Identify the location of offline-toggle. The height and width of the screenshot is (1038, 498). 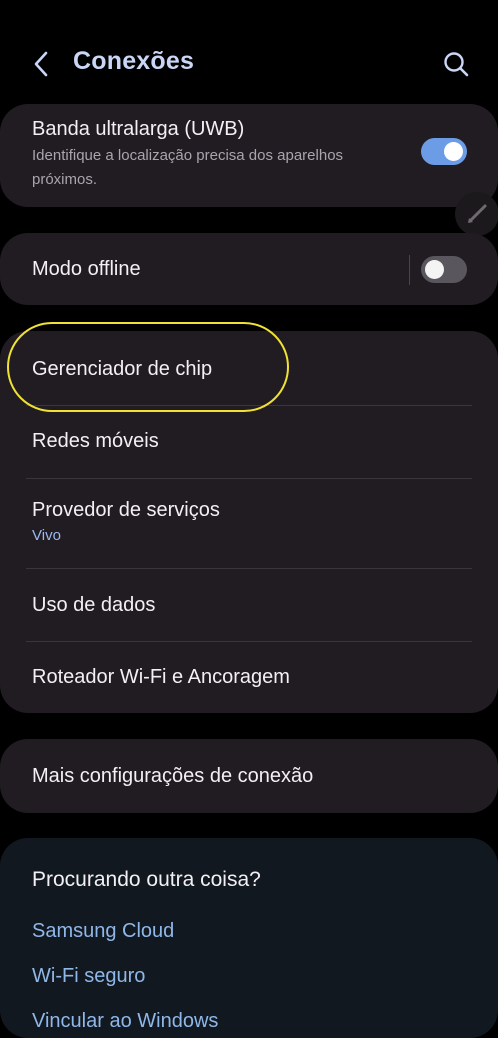
(444, 269).